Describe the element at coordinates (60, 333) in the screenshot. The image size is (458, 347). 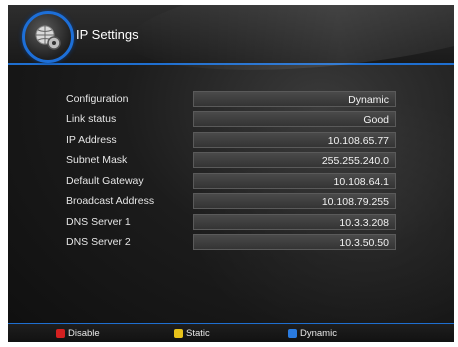
I see `red-key-icon` at that location.